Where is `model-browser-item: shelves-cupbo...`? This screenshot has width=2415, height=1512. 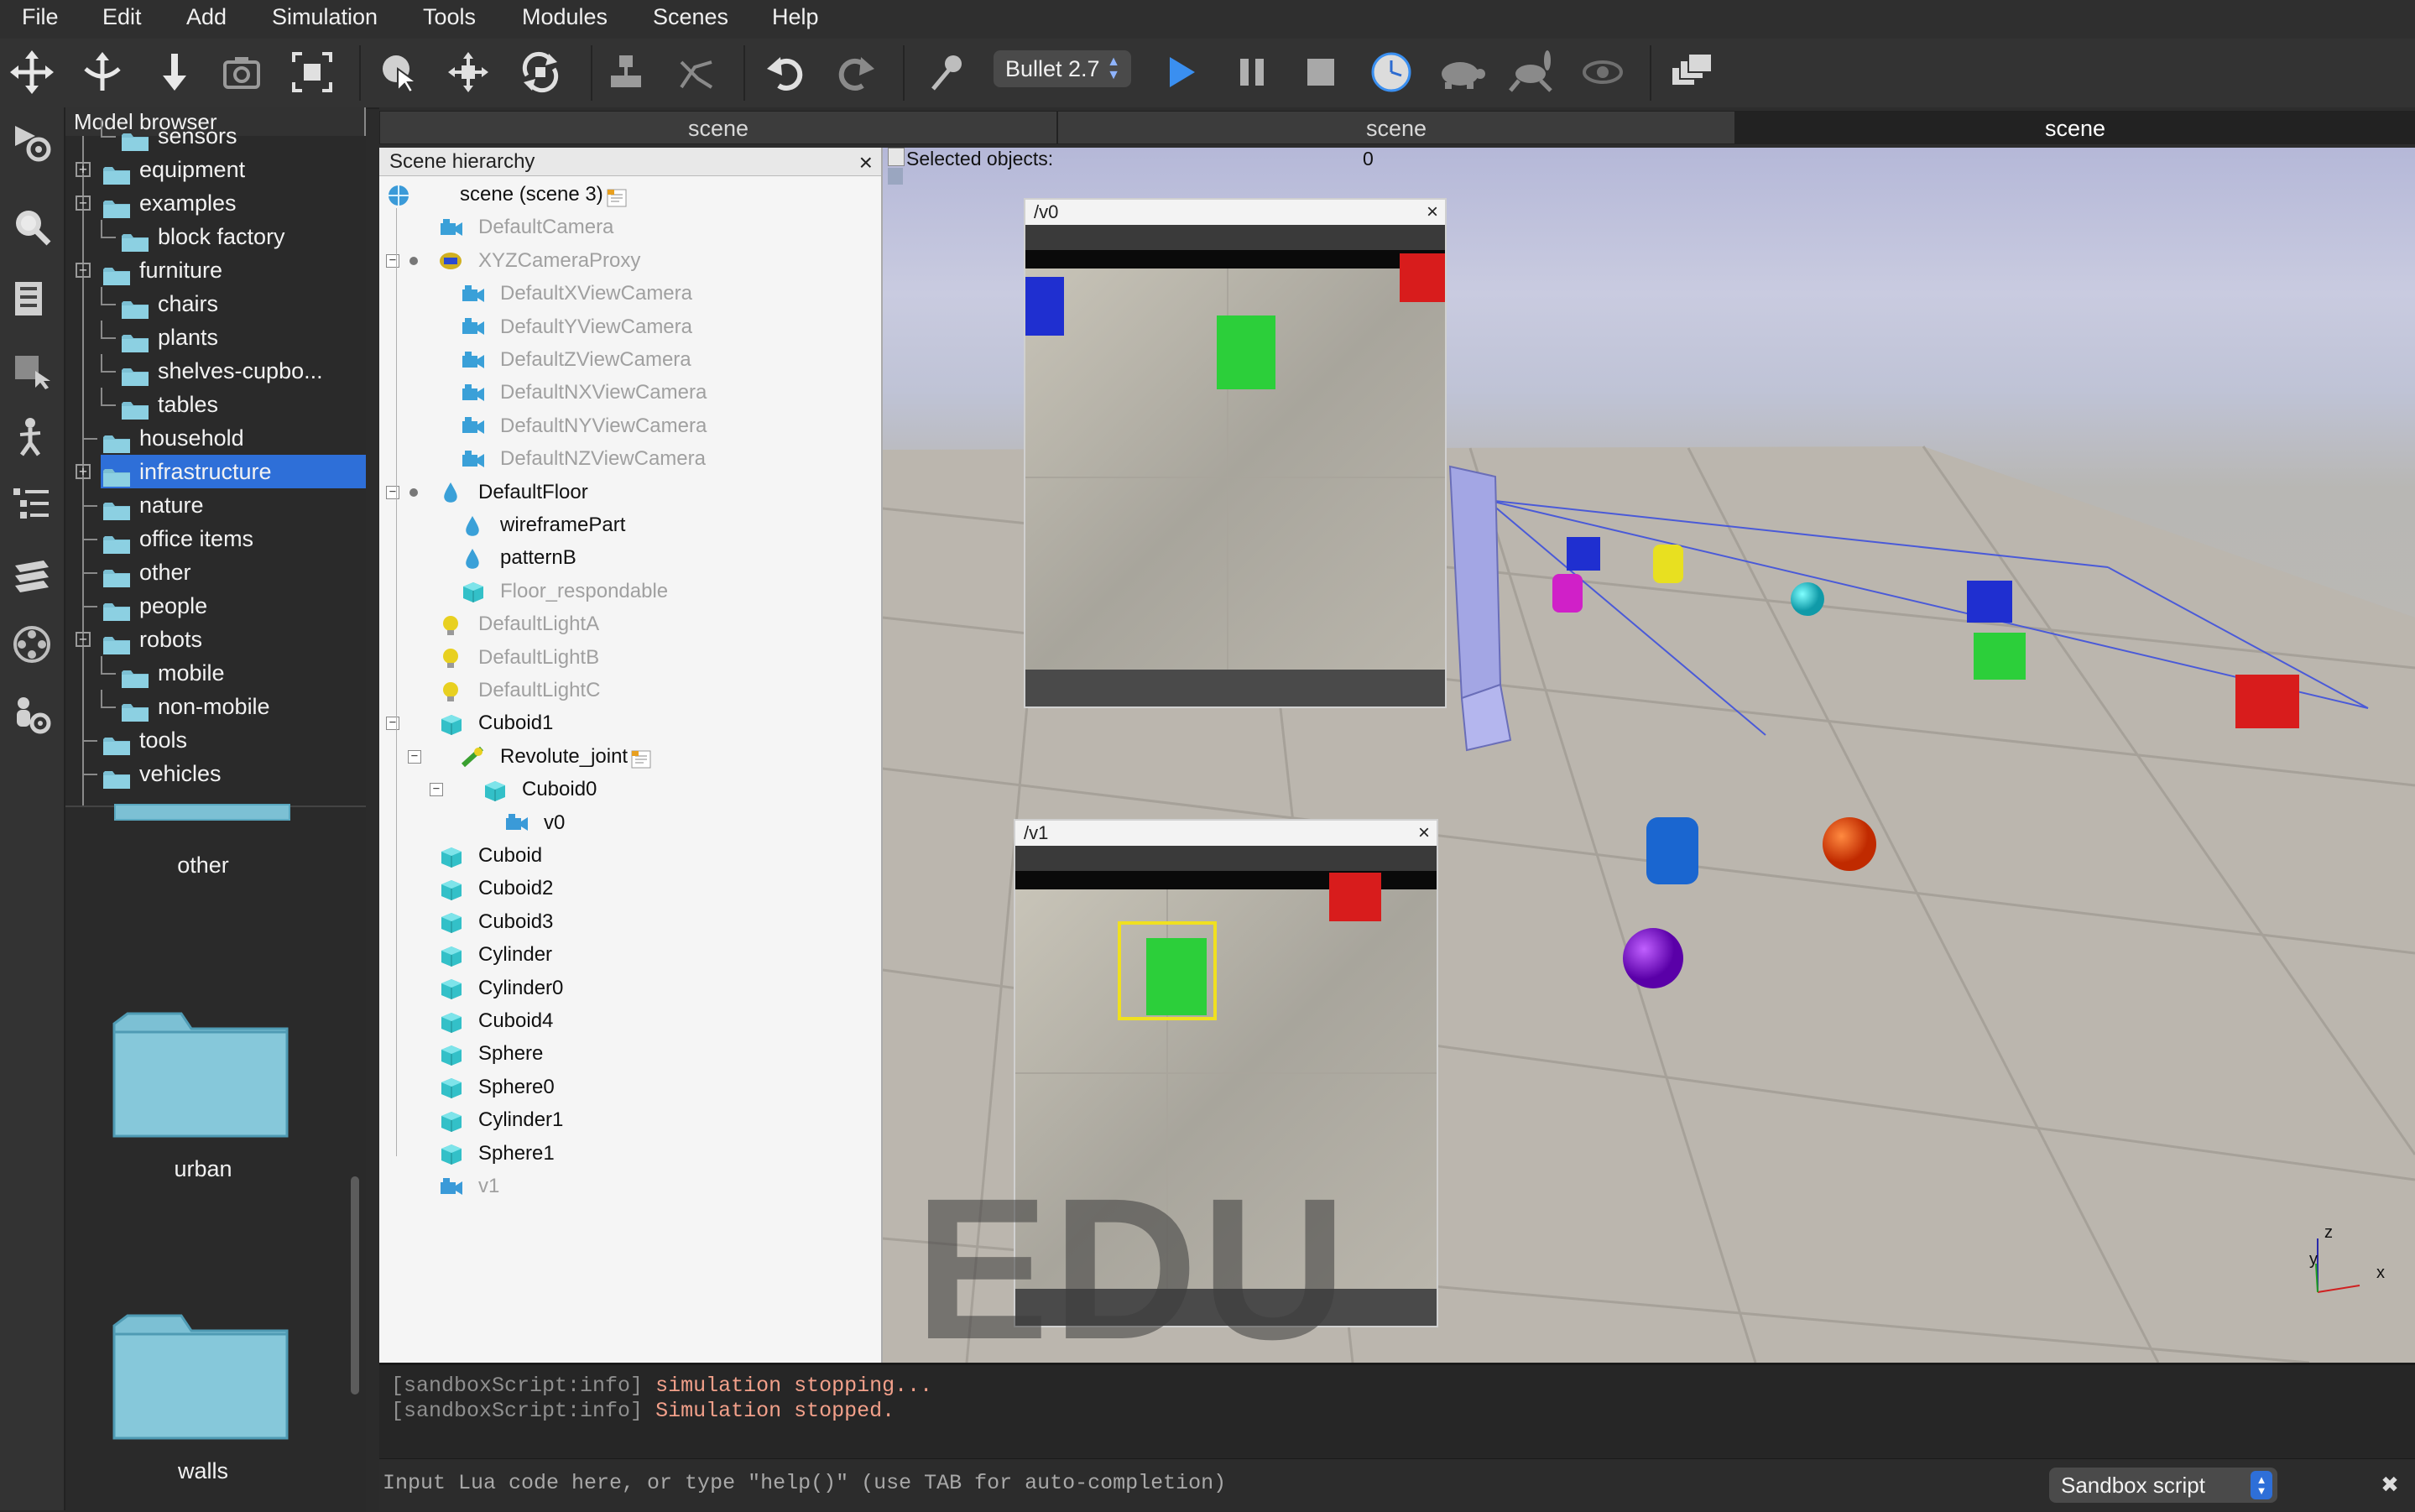
model-browser-item: shelves-cupbo... is located at coordinates (222, 371).